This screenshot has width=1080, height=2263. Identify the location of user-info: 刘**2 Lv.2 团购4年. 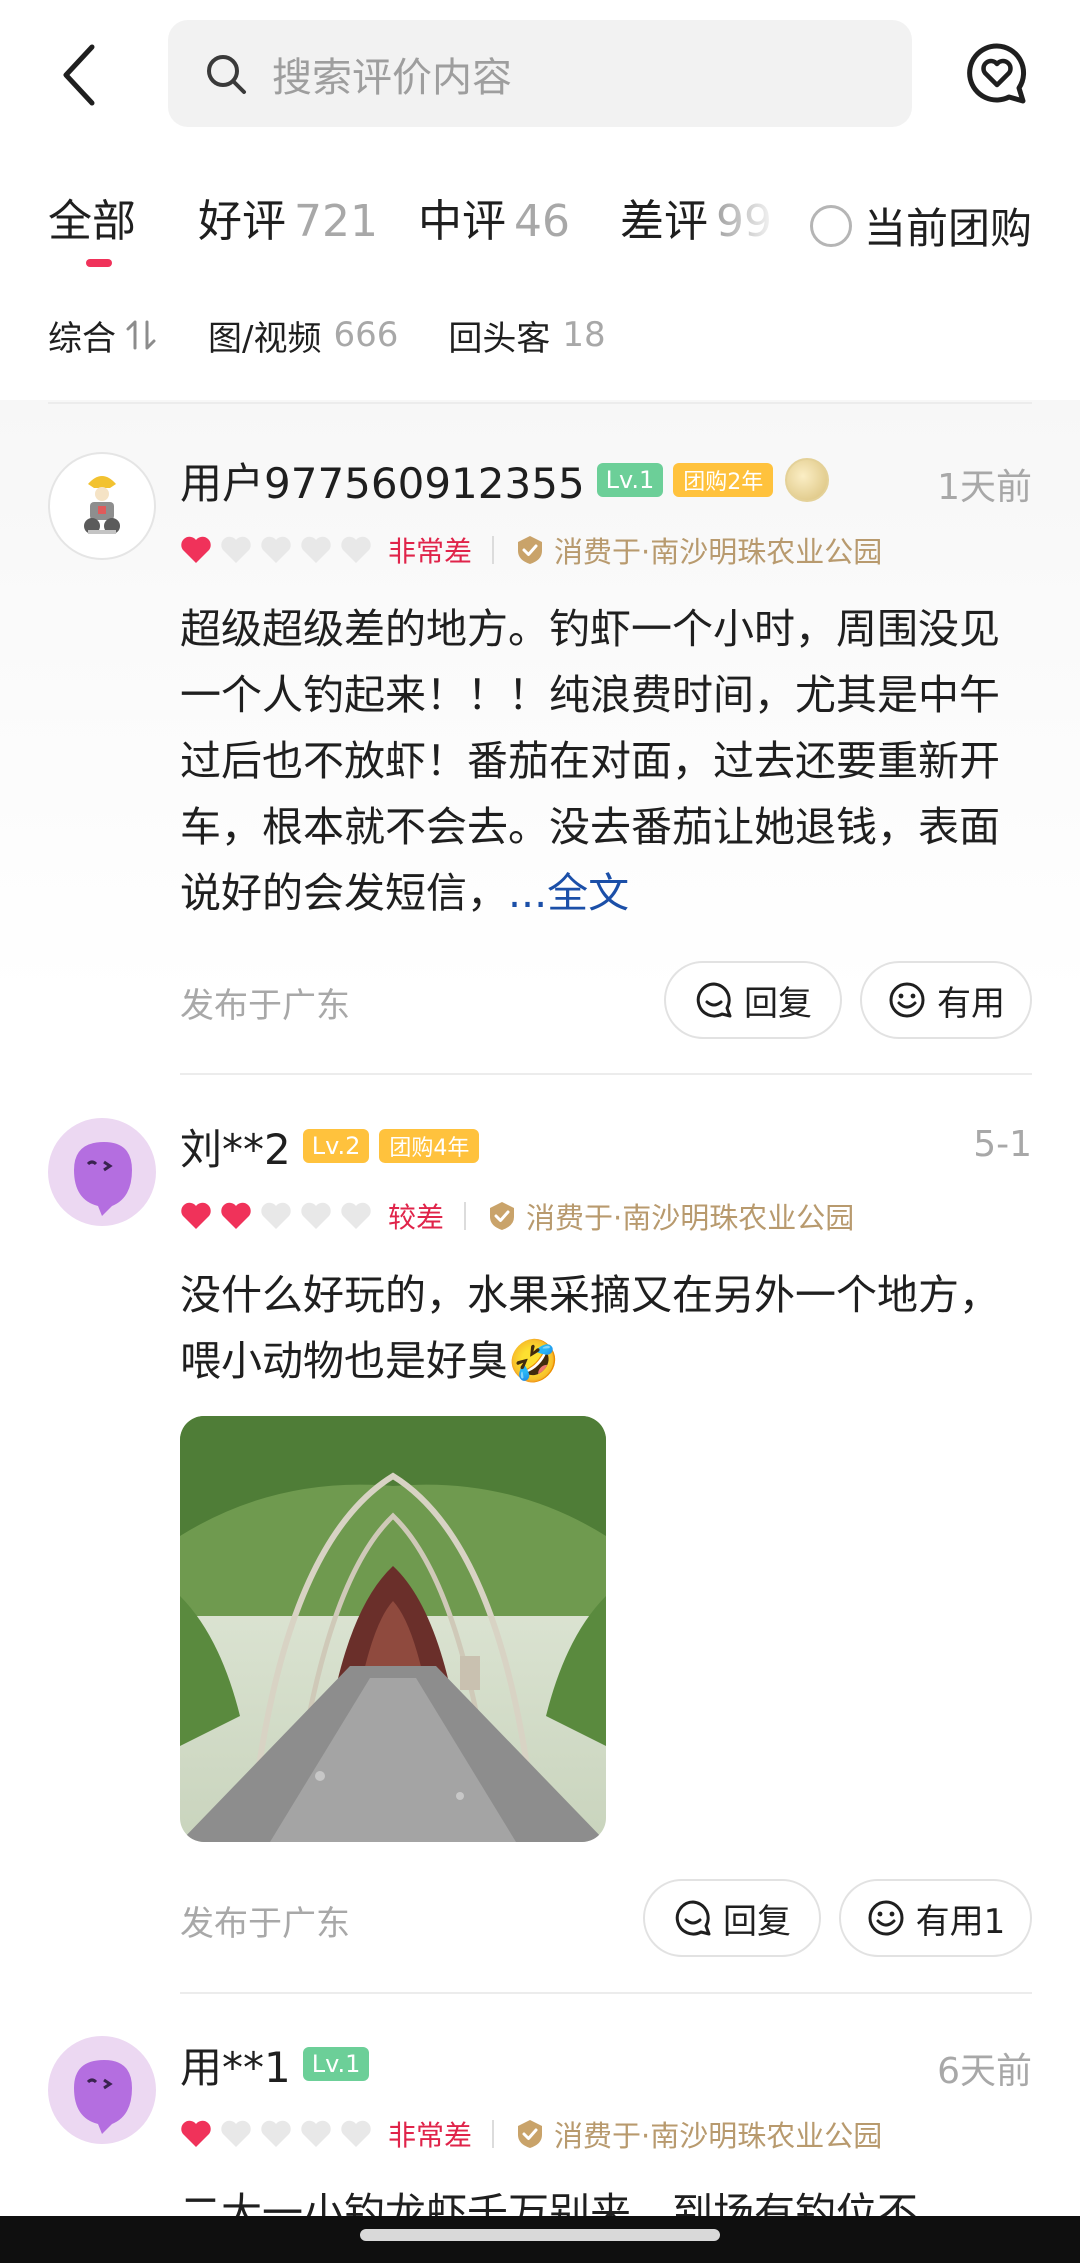
(330, 1146).